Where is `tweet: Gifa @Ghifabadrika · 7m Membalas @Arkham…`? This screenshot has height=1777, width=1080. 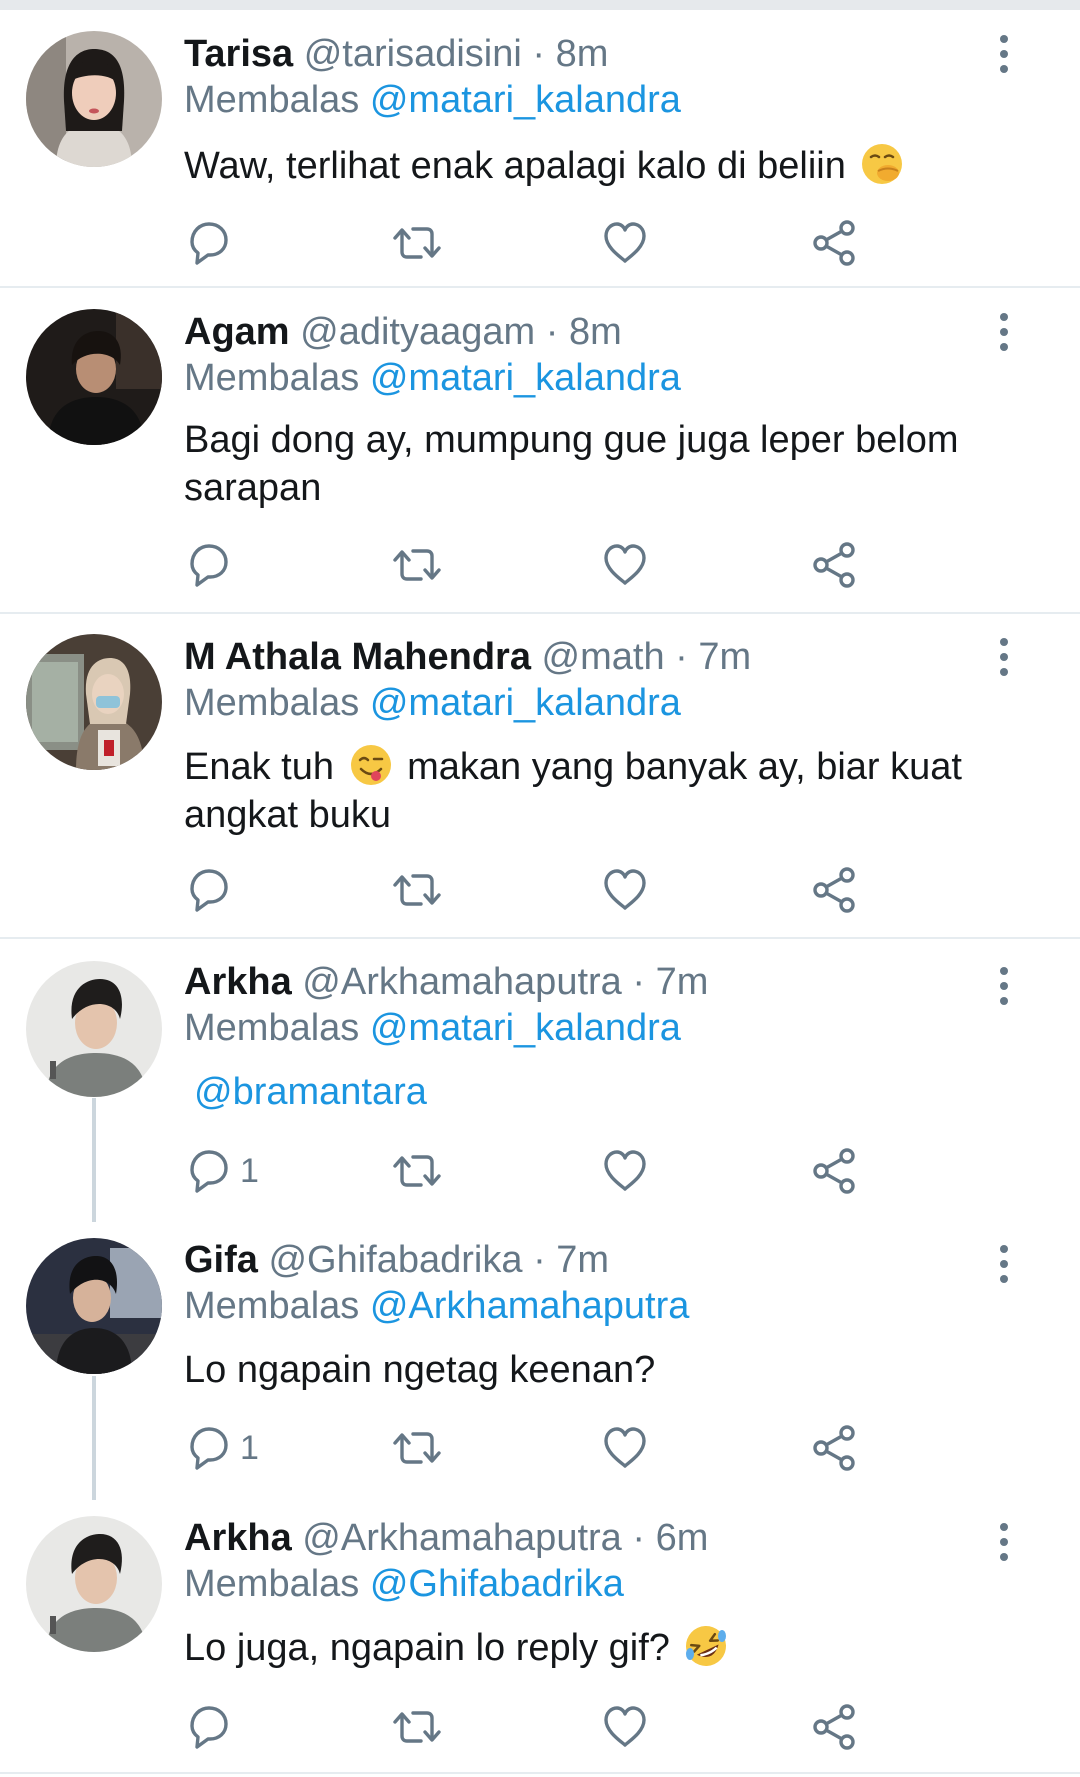 tweet: Gifa @Ghifabadrika · 7m Membalas @Arkham… is located at coordinates (540, 1361).